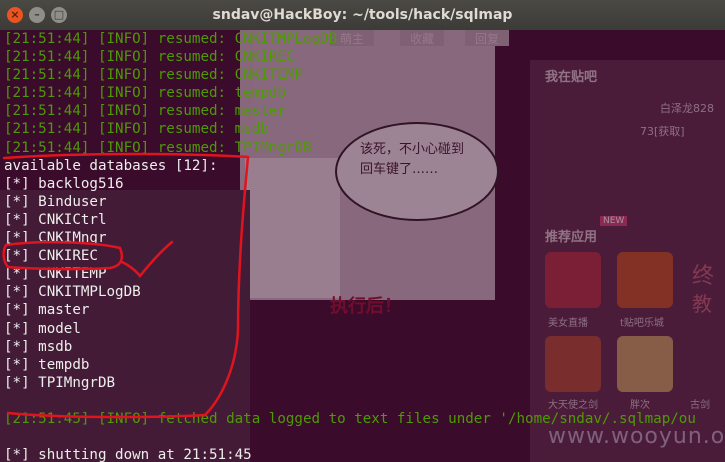 This screenshot has height=462, width=725. Describe the element at coordinates (63, 255) in the screenshot. I see `annotation-circle` at that location.